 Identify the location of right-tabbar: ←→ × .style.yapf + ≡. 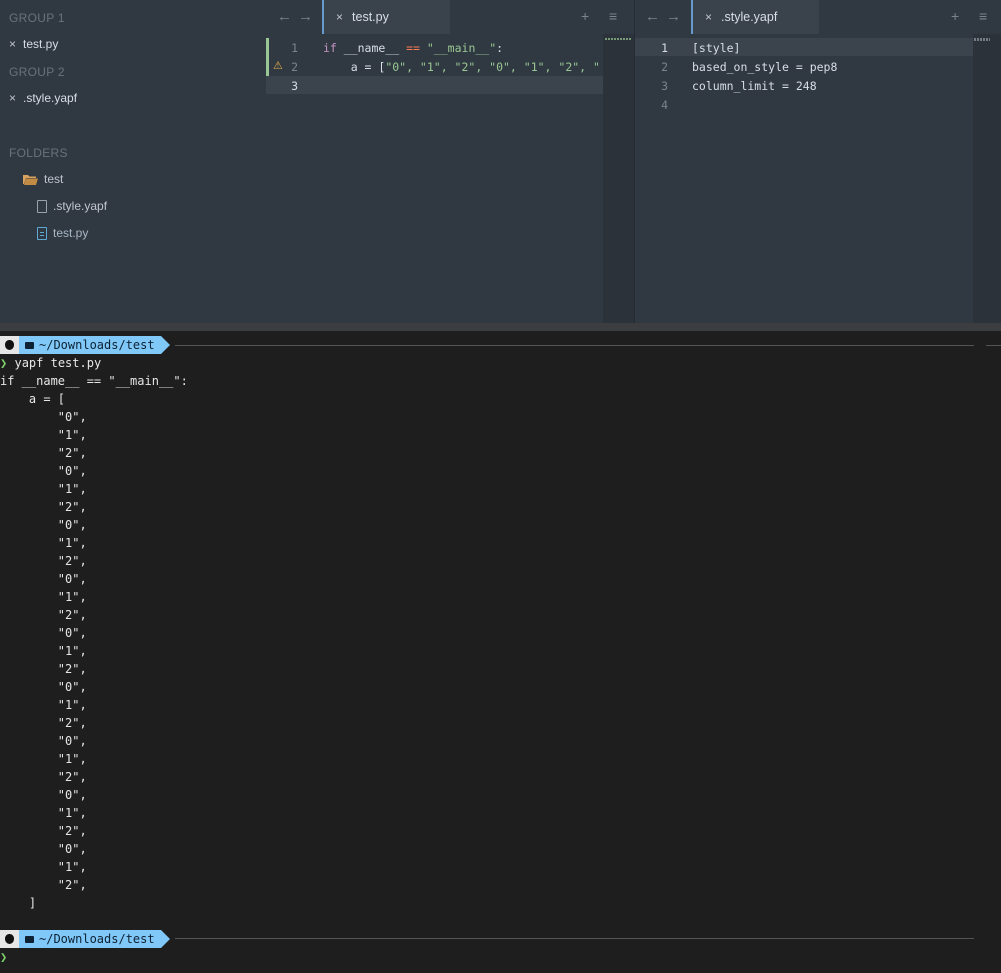
(817, 17).